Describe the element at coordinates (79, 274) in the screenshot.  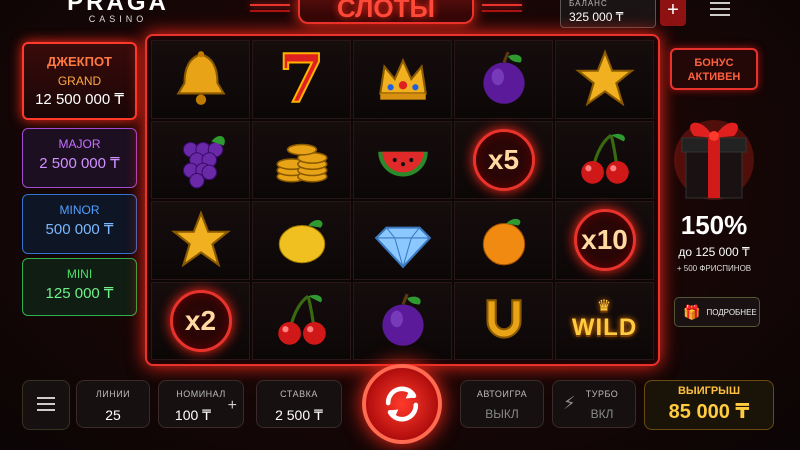
I see `jackpot-mini-name: MINI` at that location.